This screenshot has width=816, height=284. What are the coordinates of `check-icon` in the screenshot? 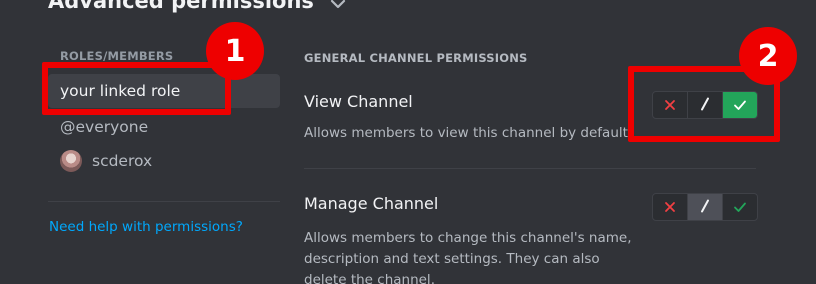 It's located at (740, 207).